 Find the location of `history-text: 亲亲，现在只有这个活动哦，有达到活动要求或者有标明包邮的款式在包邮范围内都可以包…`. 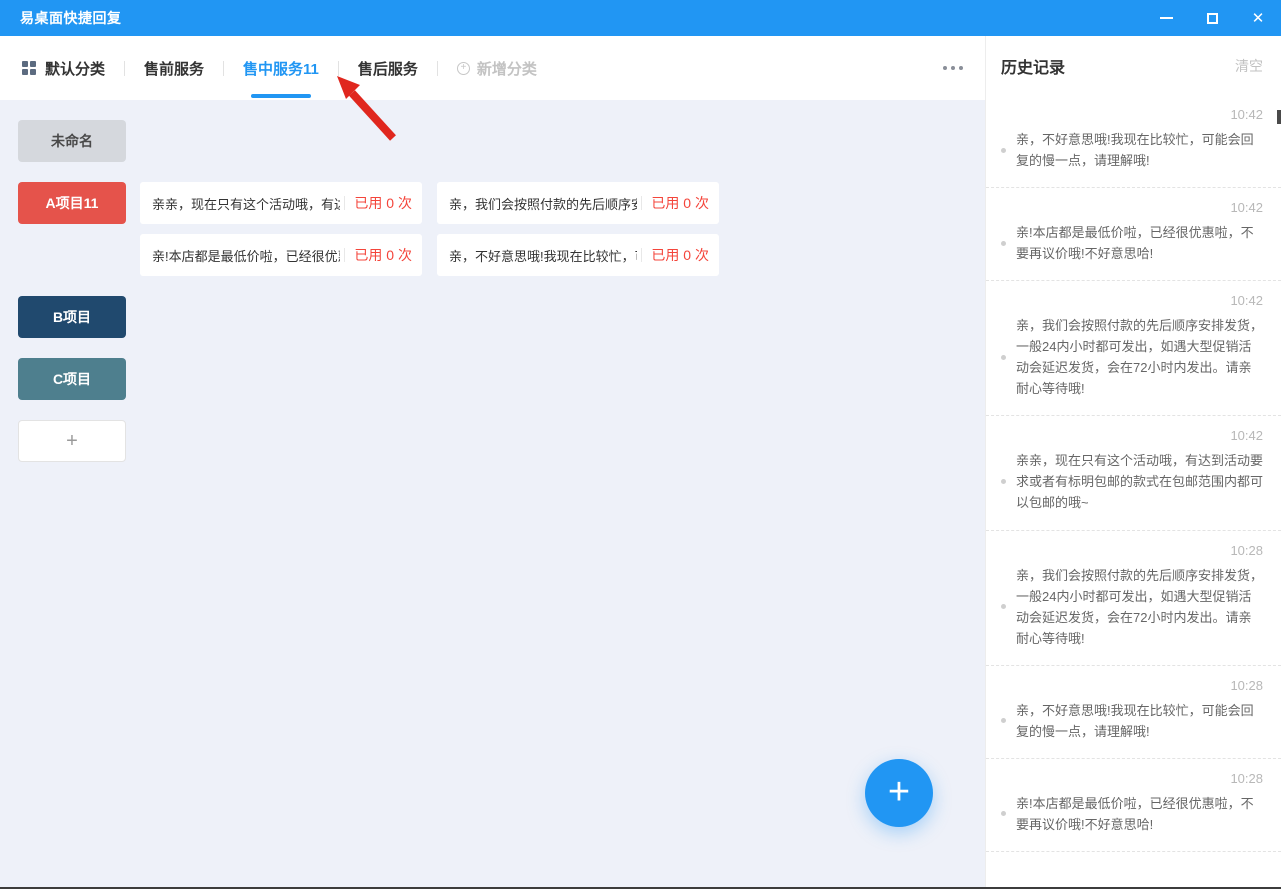

history-text: 亲亲，现在只有这个活动哦，有达到活动要求或者有标明包邮的款式在包邮范围内都可以包… is located at coordinates (1140, 482).